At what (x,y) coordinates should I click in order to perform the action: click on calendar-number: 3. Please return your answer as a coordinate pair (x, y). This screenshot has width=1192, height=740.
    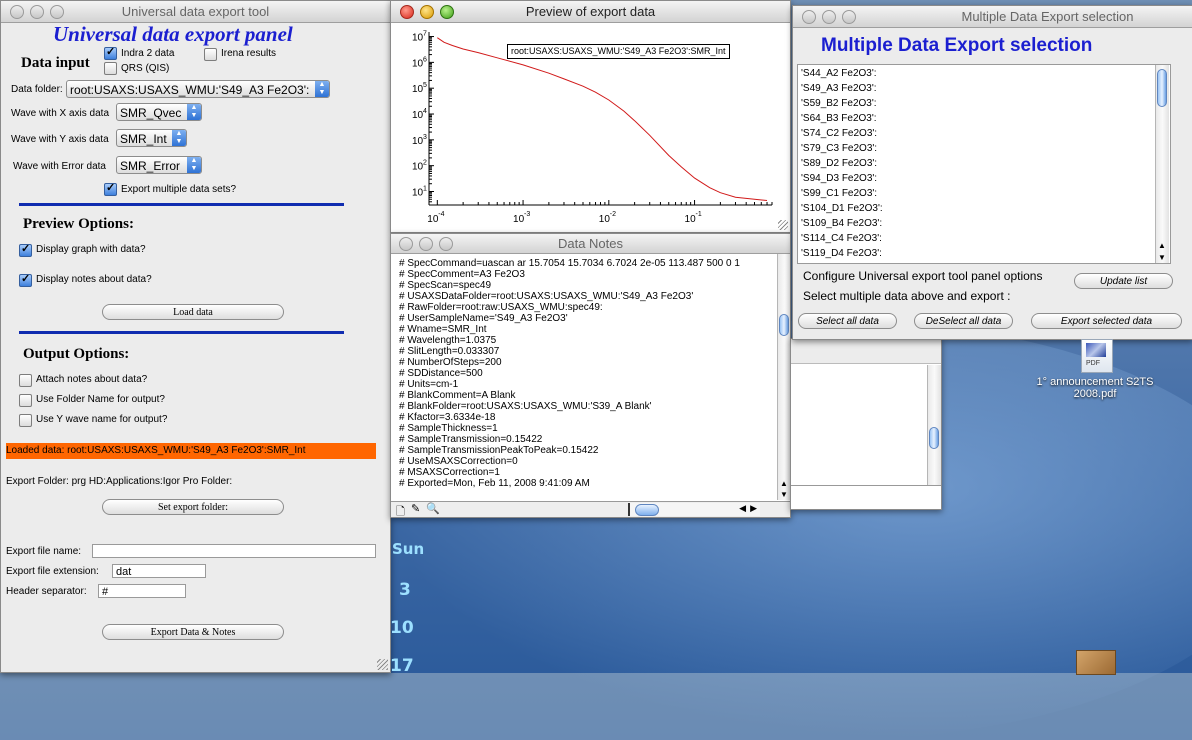
    Looking at the image, I should click on (405, 590).